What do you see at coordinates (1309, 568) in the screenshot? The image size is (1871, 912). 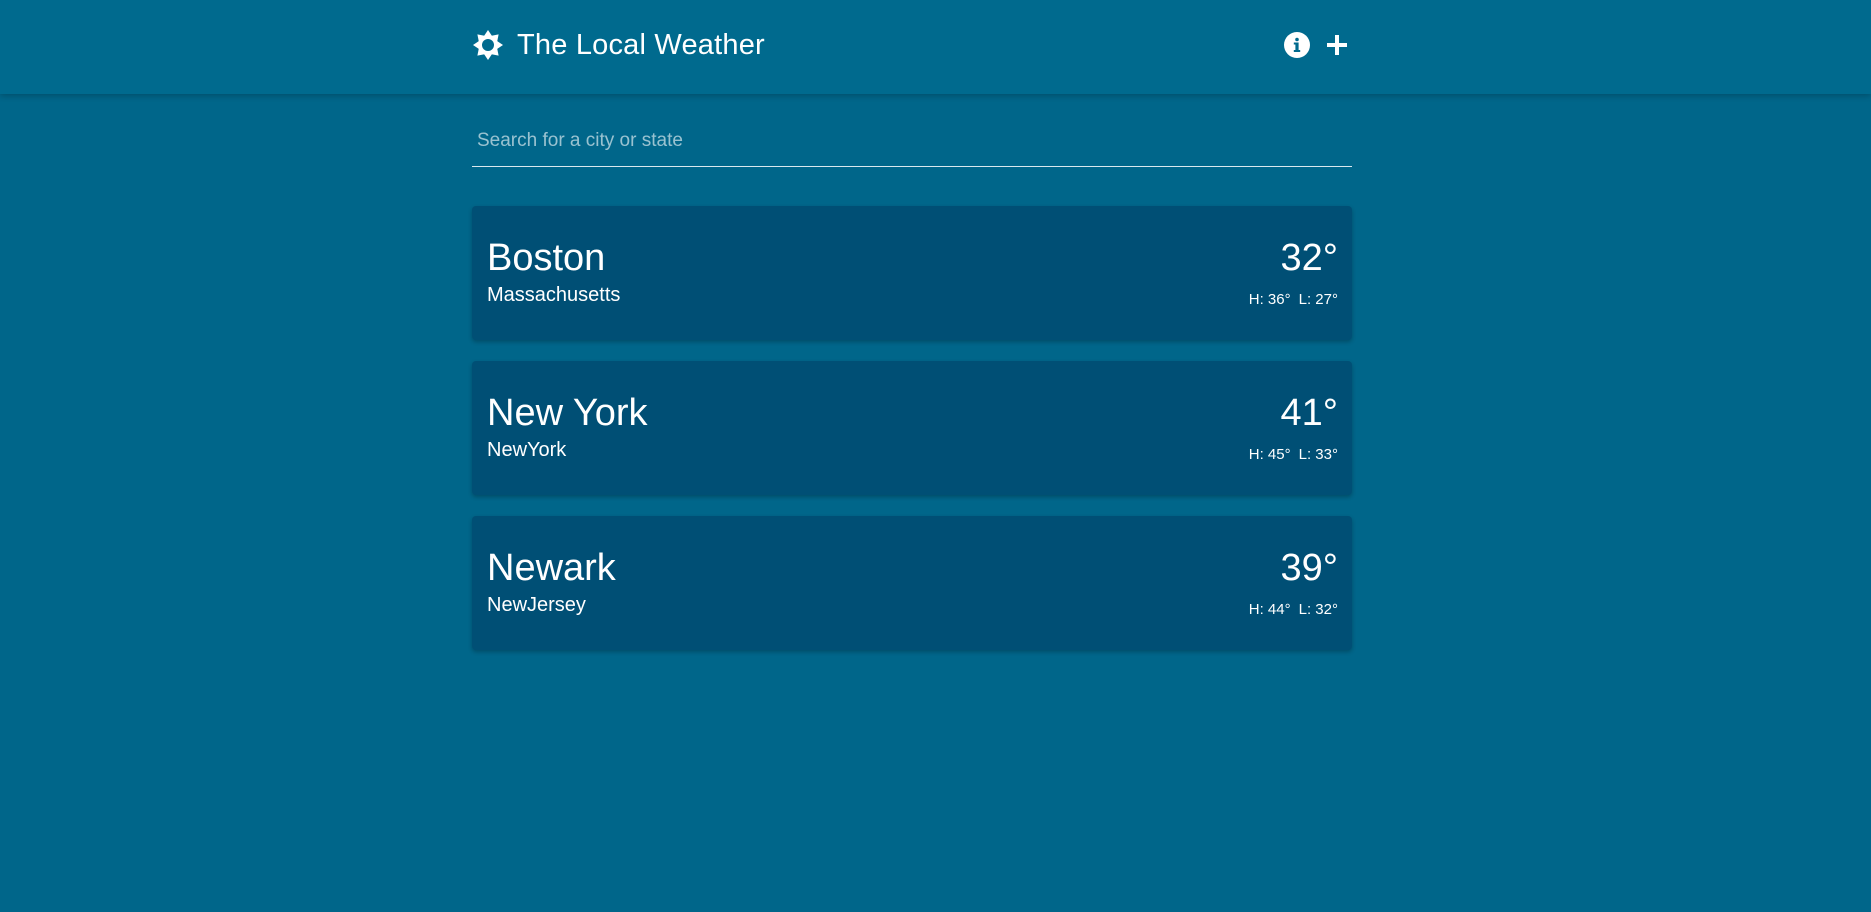 I see `current-temperature: 39°` at bounding box center [1309, 568].